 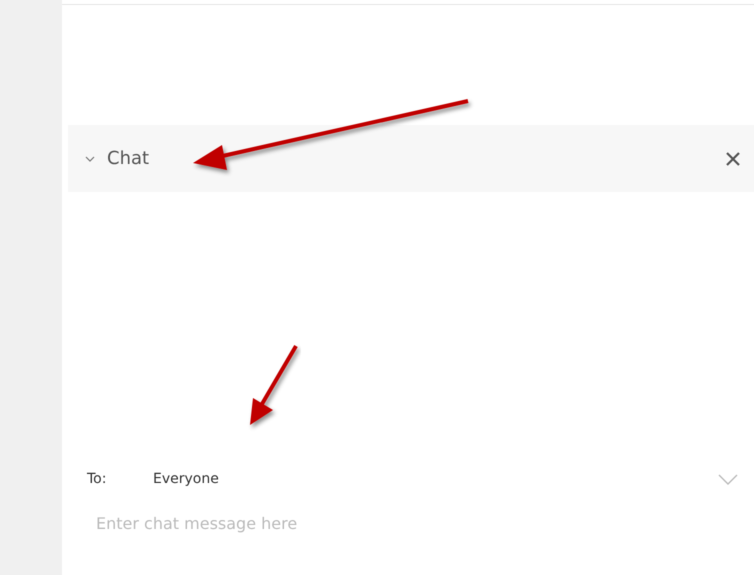 I want to click on chevron-down-icon, so click(x=90, y=159).